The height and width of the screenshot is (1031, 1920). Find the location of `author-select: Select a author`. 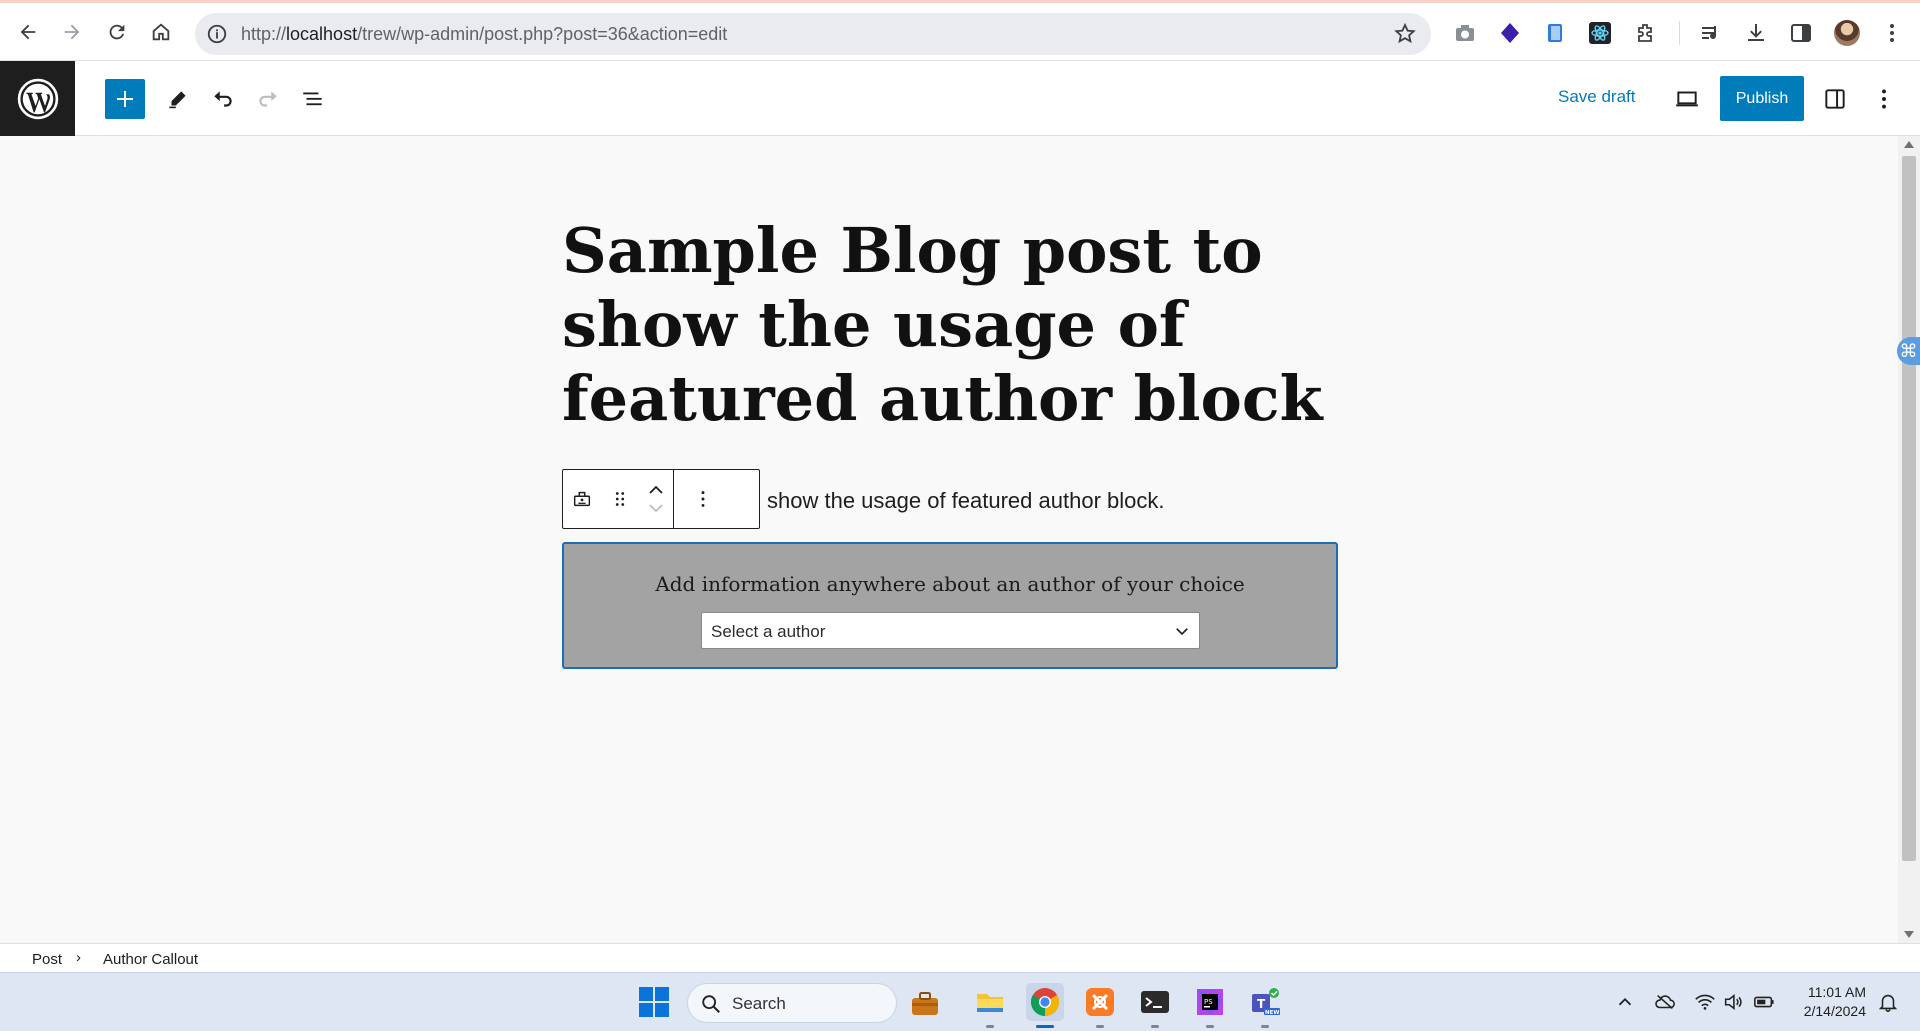

author-select: Select a author is located at coordinates (950, 630).